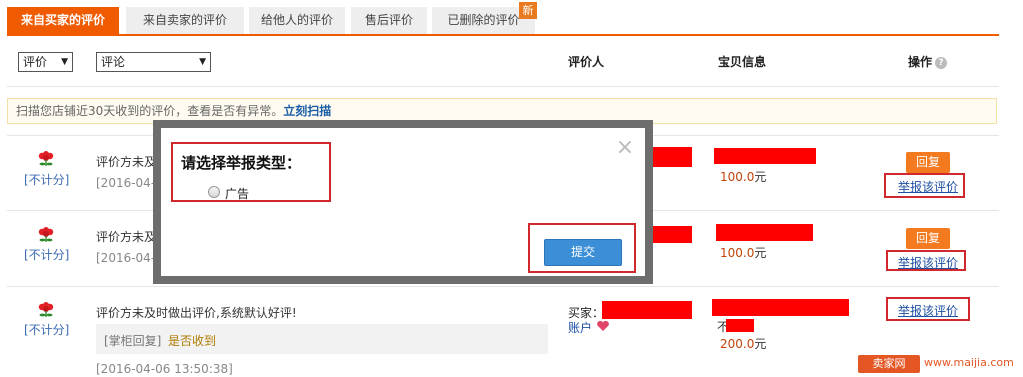 Image resolution: width=1023 pixels, height=377 pixels. I want to click on tab-label: 售后评价, so click(388, 20).